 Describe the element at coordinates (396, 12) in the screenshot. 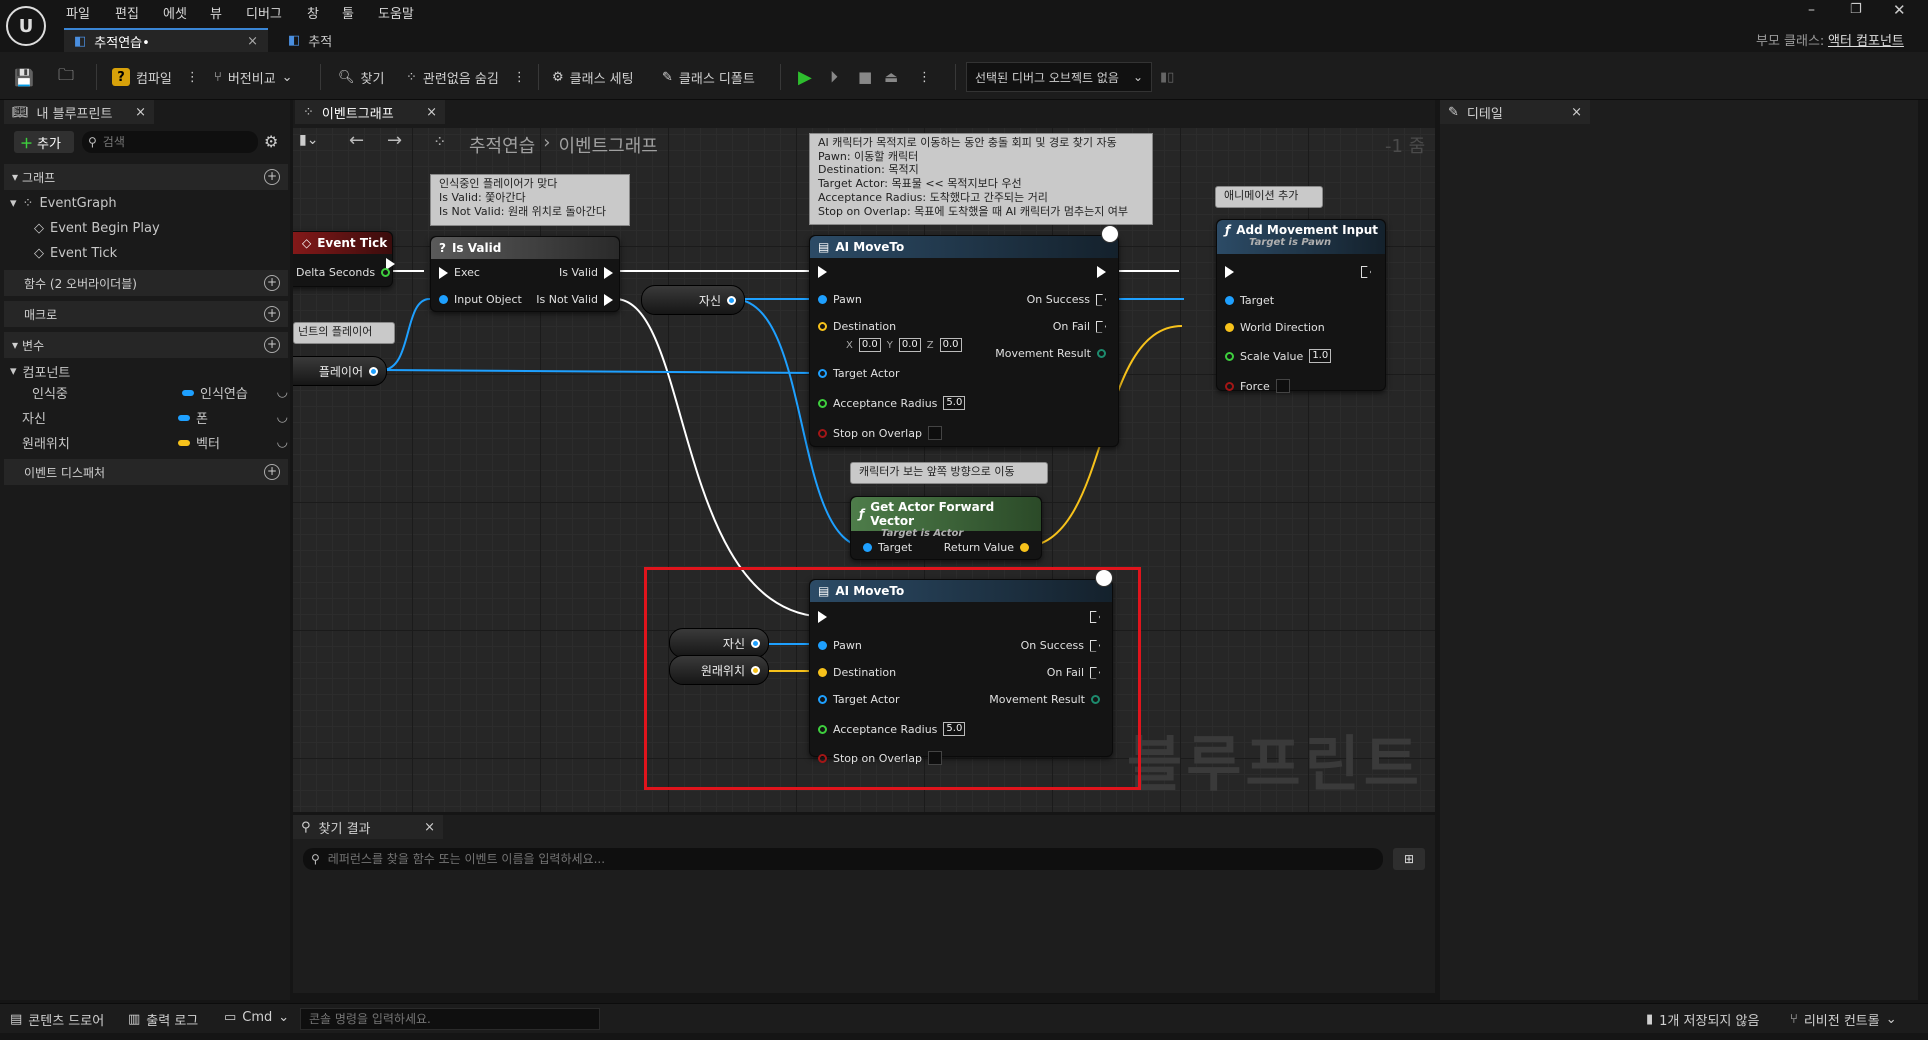

I see `menu-help: 도움말` at that location.